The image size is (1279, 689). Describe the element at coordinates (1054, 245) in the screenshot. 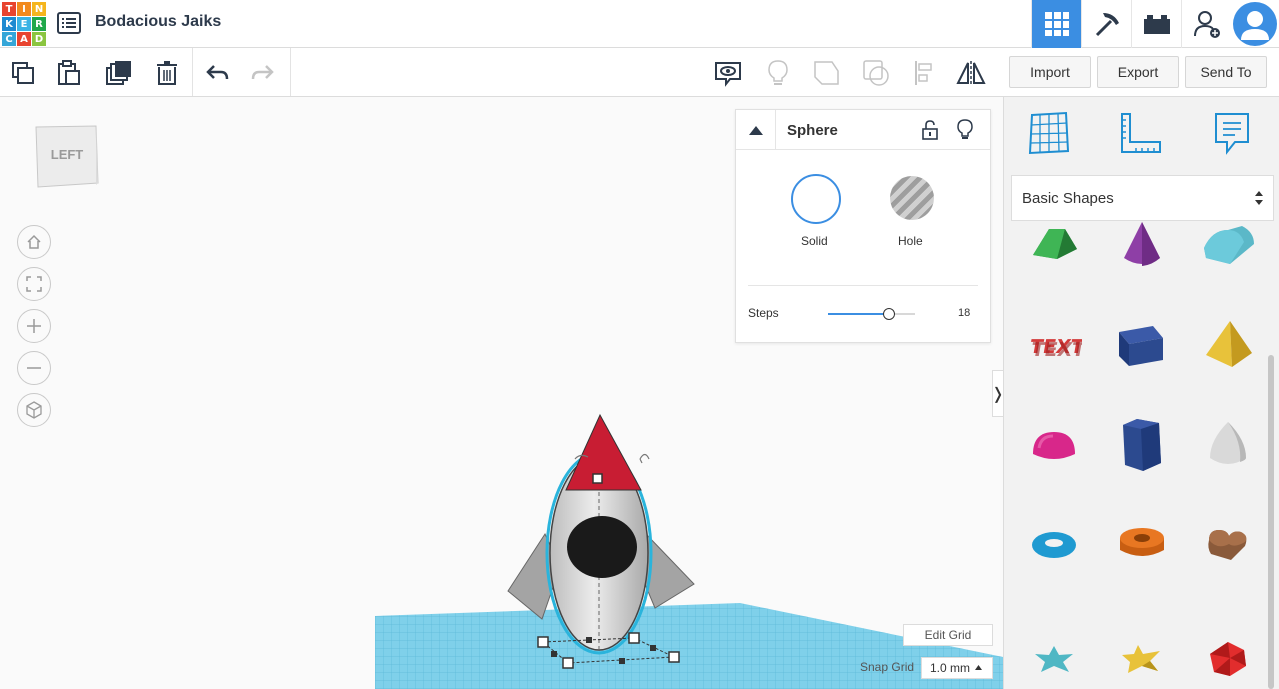

I see `shape-roof` at that location.